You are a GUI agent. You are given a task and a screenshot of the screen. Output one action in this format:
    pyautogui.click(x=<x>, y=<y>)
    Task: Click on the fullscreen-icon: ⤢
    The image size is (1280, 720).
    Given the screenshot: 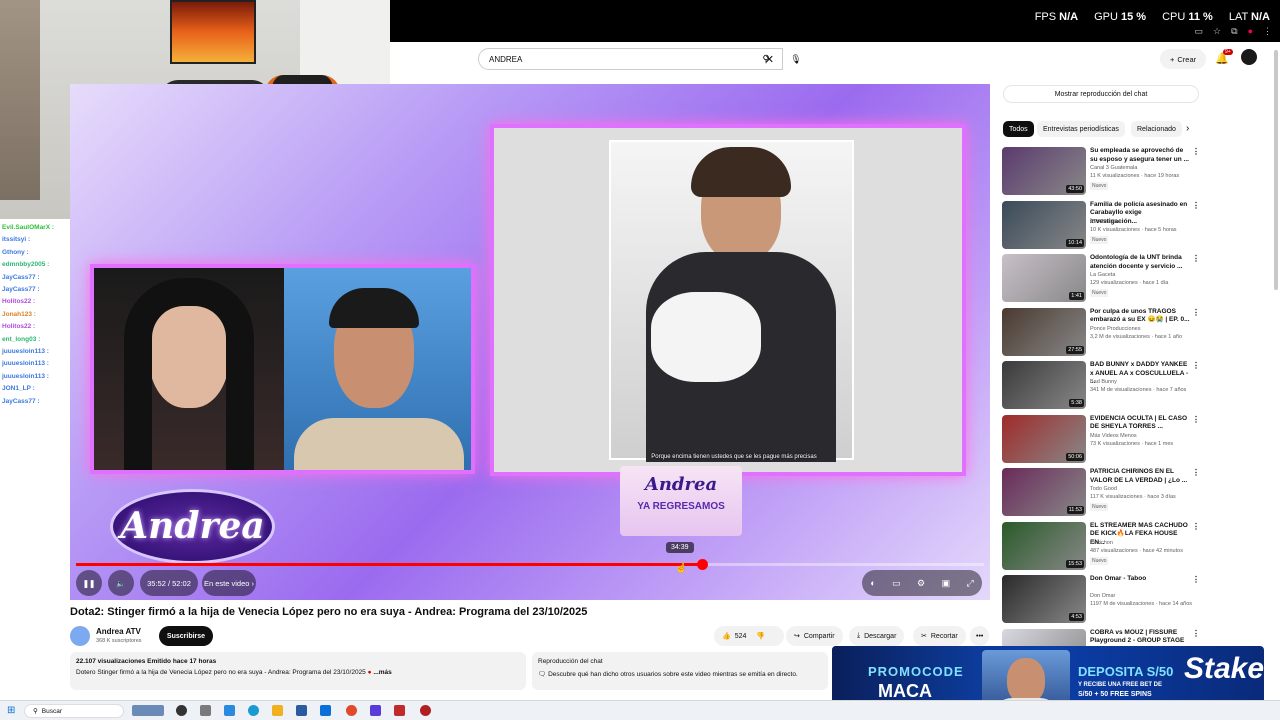 What is the action you would take?
    pyautogui.click(x=970, y=583)
    